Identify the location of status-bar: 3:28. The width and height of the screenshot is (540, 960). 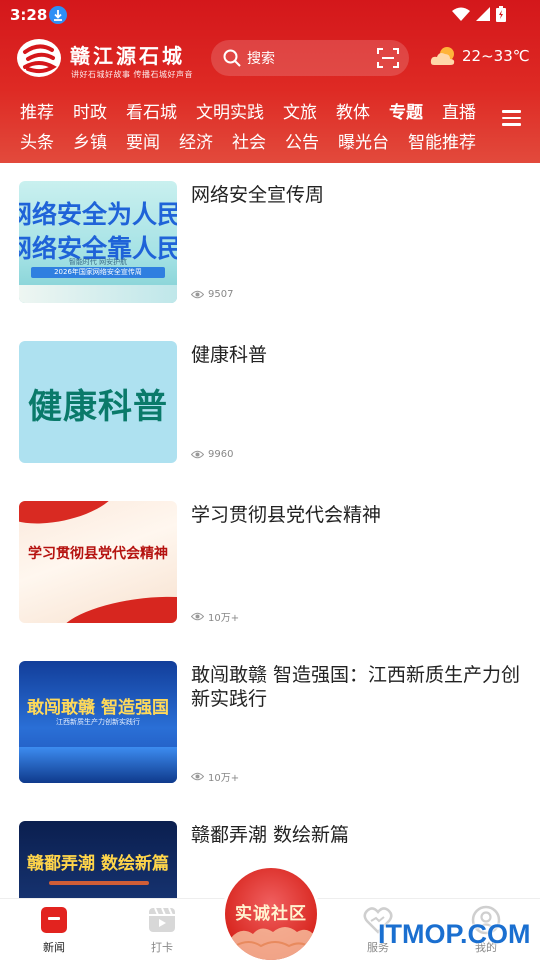
(270, 15).